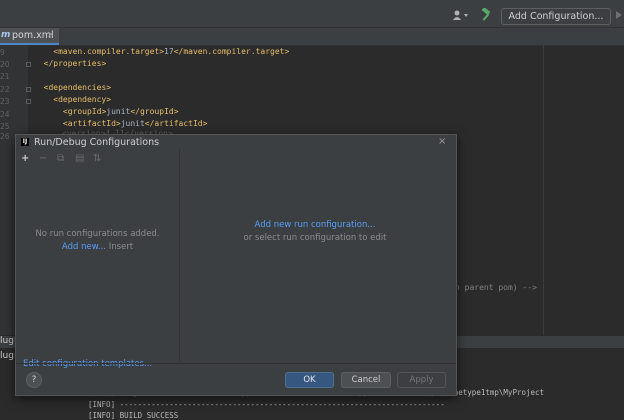  What do you see at coordinates (309, 380) in the screenshot?
I see `ok-button: OK` at bounding box center [309, 380].